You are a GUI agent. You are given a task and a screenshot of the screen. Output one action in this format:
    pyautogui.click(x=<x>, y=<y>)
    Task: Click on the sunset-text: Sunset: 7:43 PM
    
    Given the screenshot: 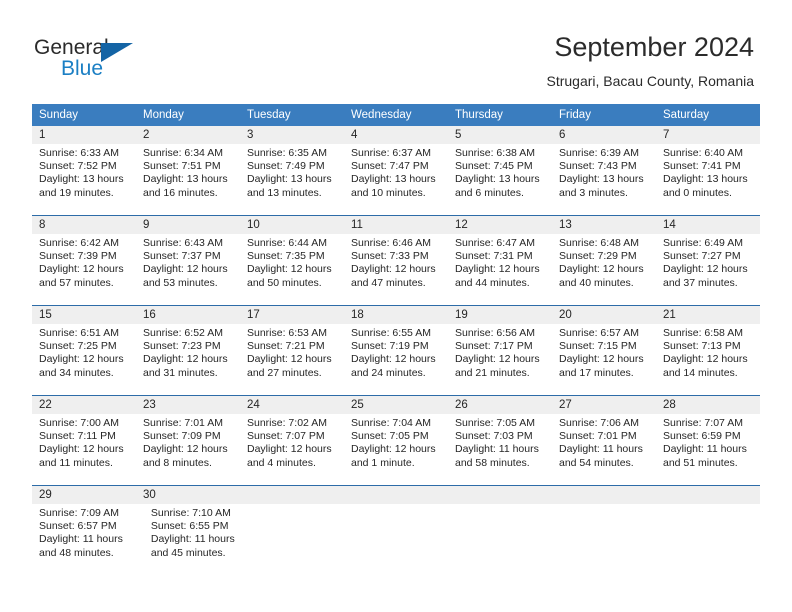 What is the action you would take?
    pyautogui.click(x=598, y=166)
    